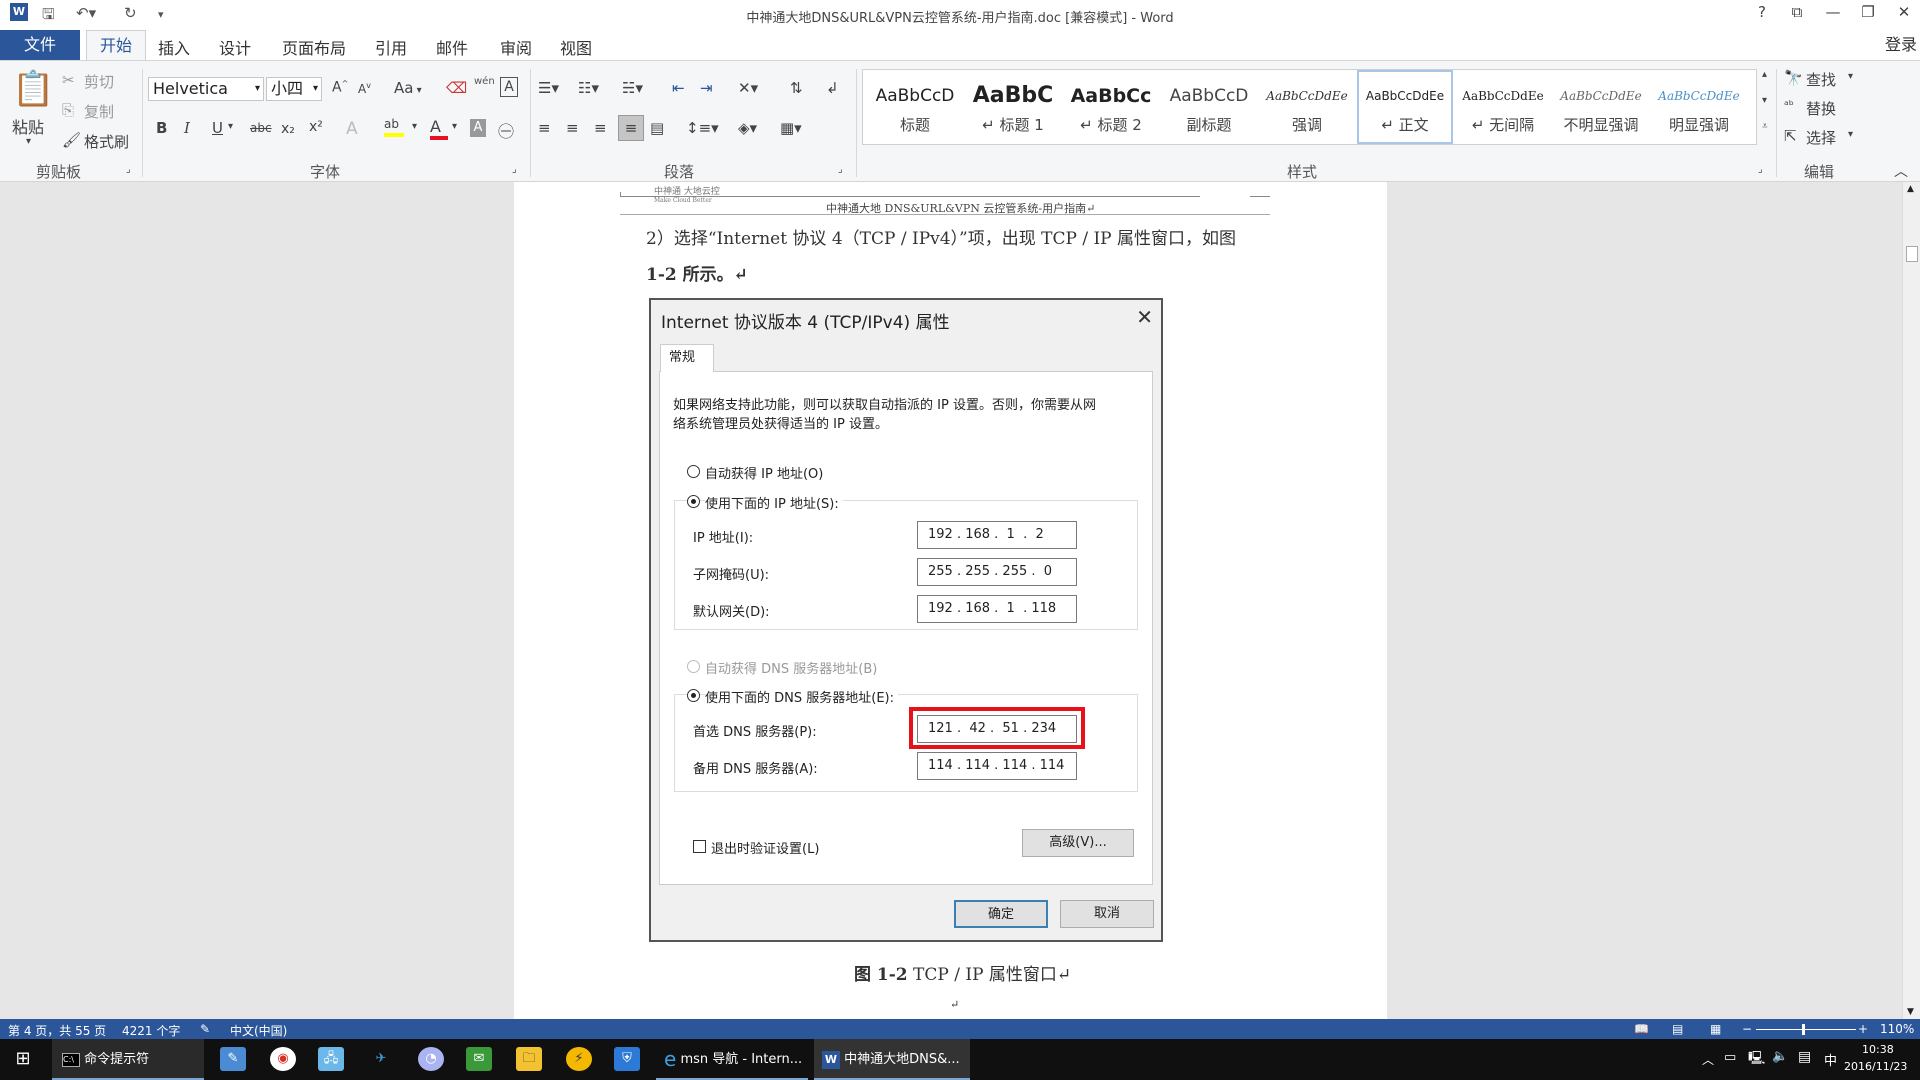 The width and height of the screenshot is (1920, 1080). Describe the element at coordinates (33, 89) in the screenshot. I see `paste-icon: 📋` at that location.